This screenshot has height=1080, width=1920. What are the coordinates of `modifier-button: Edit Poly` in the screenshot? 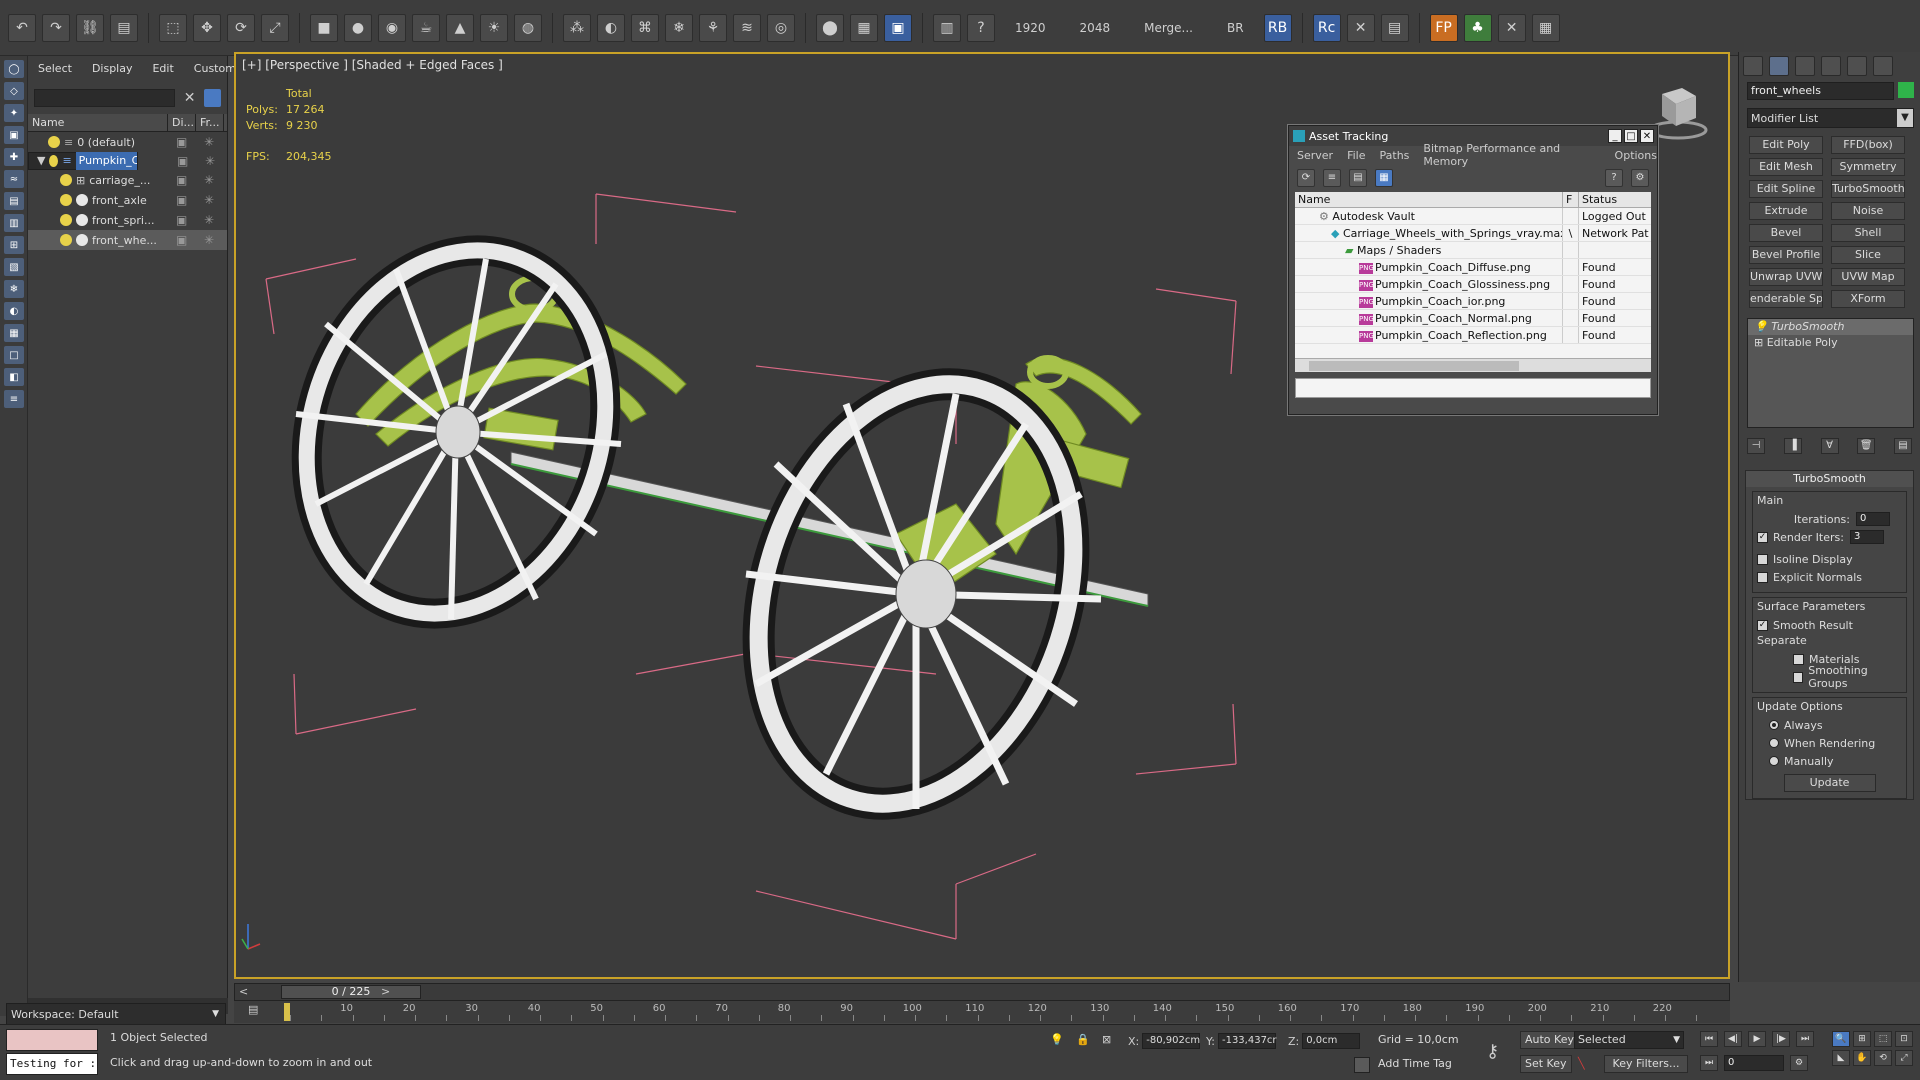 It's located at (1786, 145).